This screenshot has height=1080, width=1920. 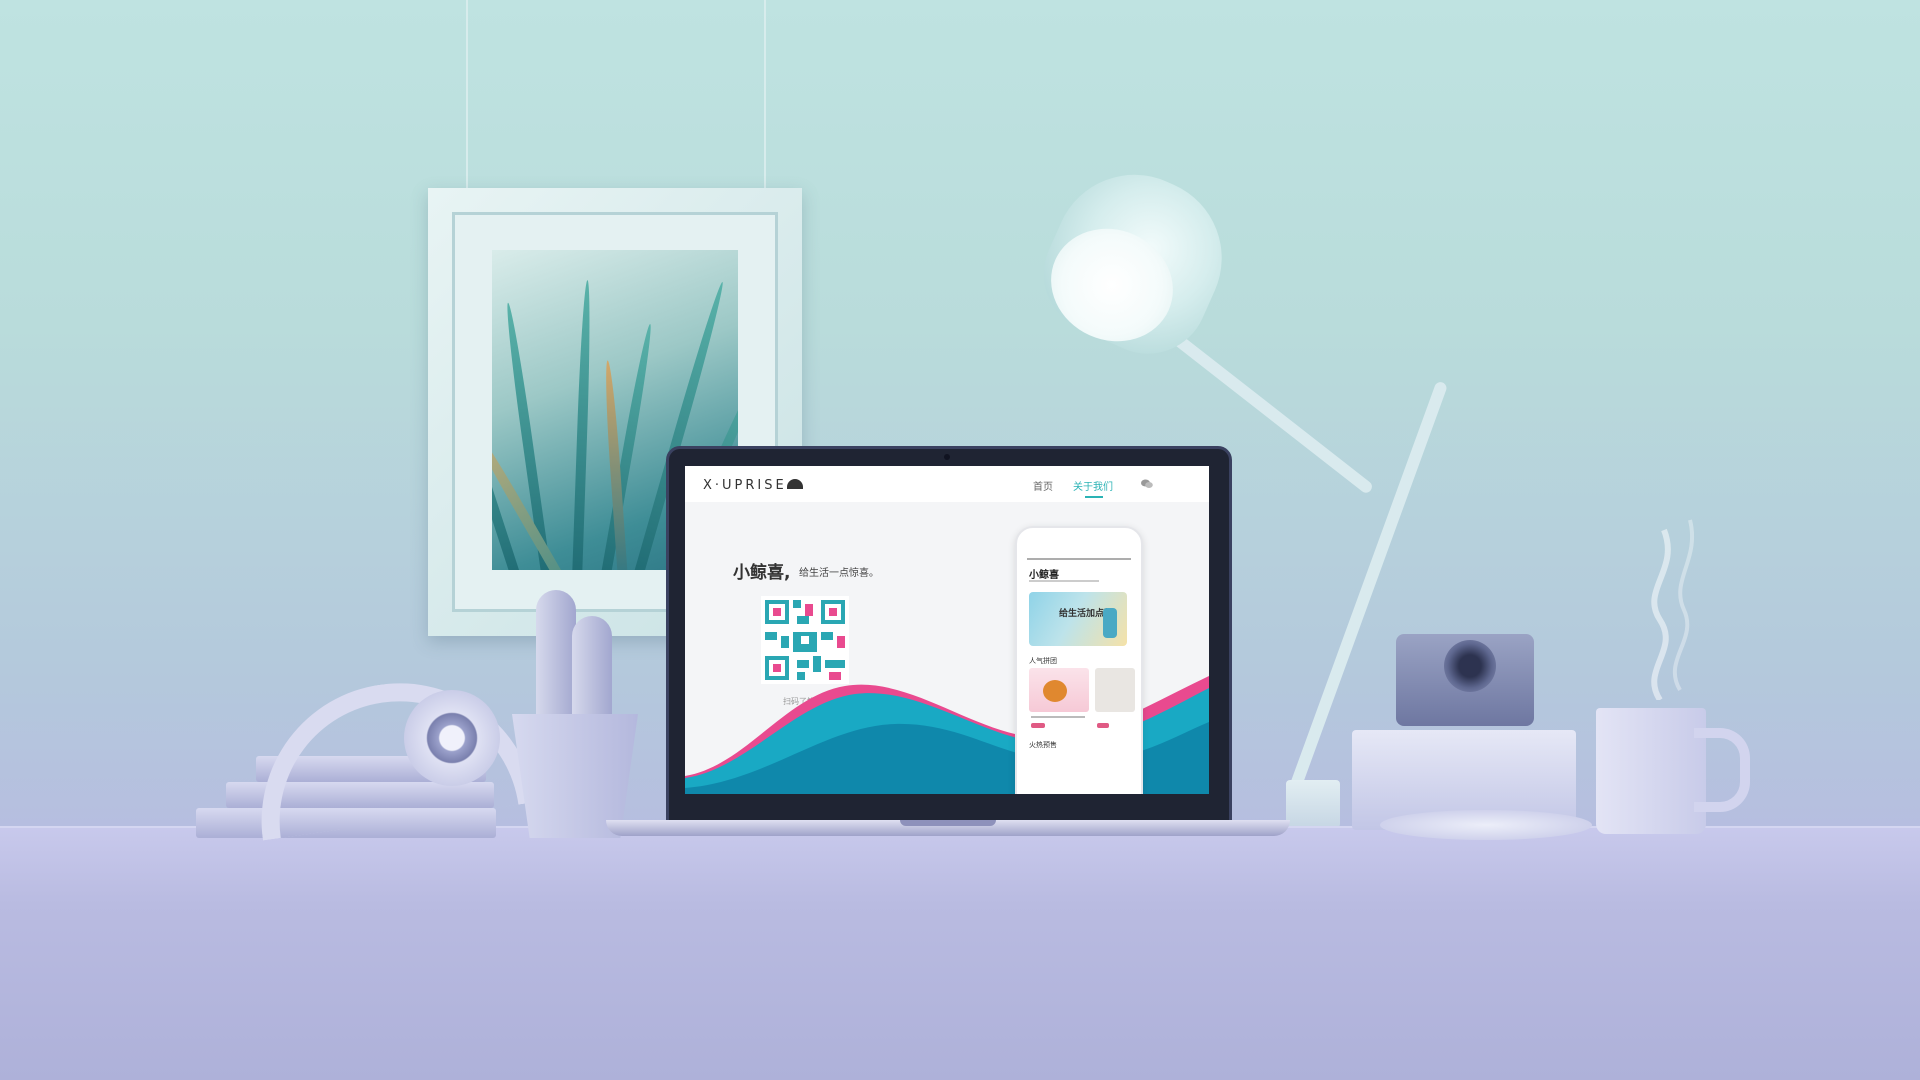 I want to click on frame-wire-left, so click(x=467, y=95).